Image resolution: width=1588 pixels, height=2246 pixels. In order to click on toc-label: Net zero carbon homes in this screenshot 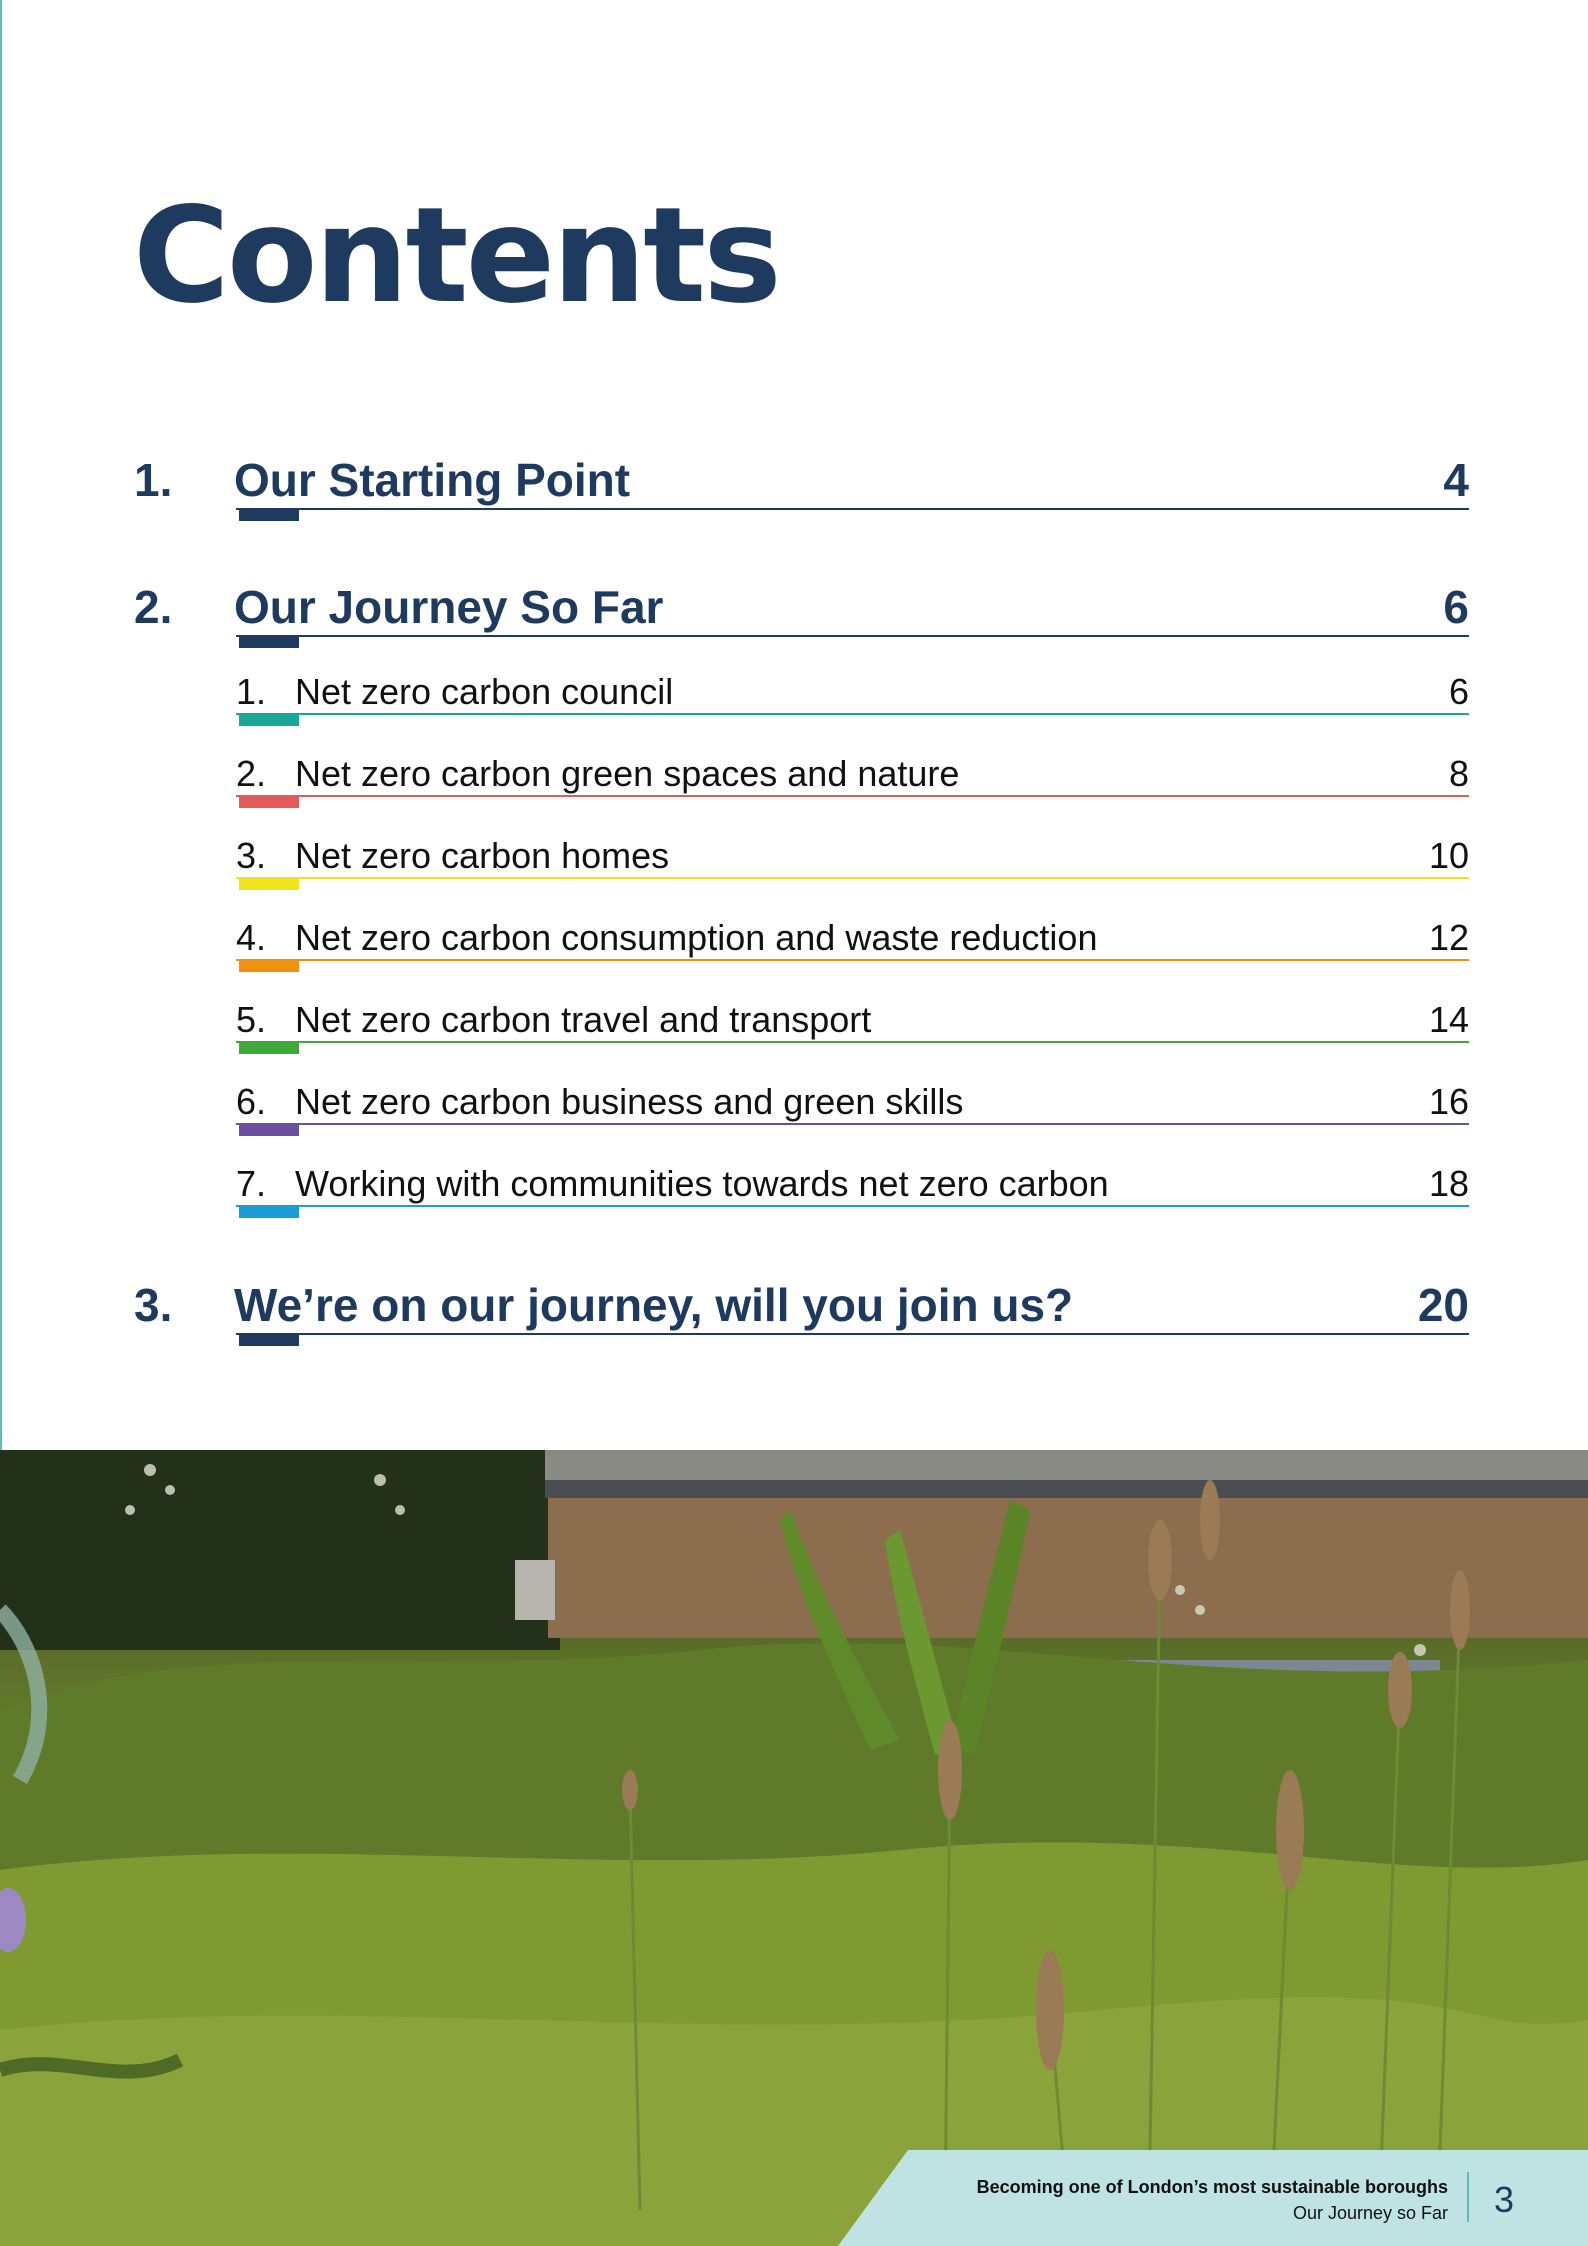, I will do `click(482, 856)`.